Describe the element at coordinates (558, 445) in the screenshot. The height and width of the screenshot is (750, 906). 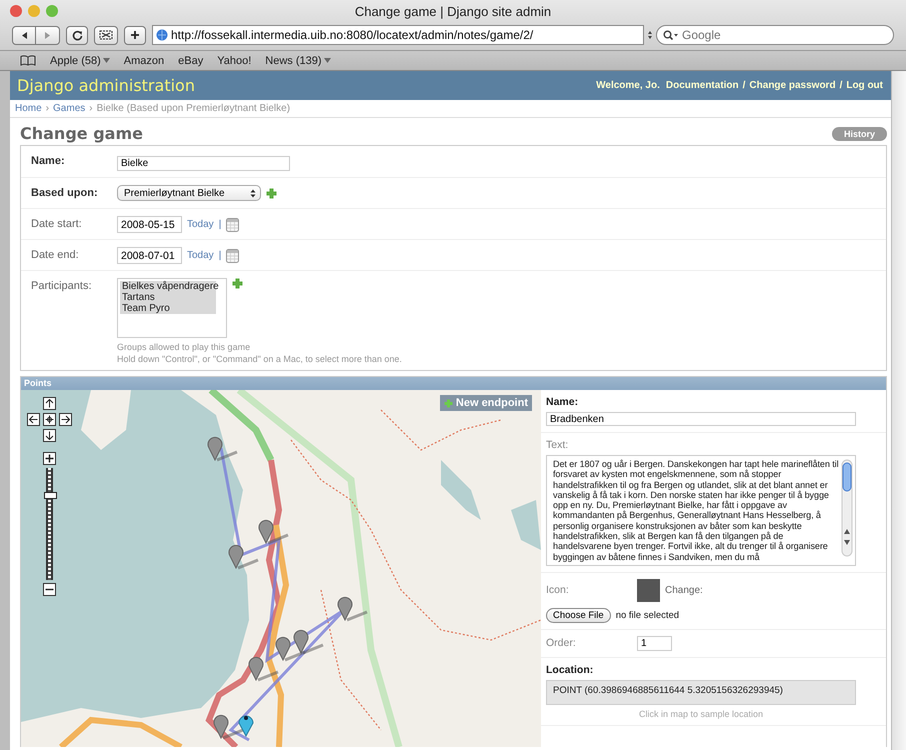
I see `field-label: Text:` at that location.